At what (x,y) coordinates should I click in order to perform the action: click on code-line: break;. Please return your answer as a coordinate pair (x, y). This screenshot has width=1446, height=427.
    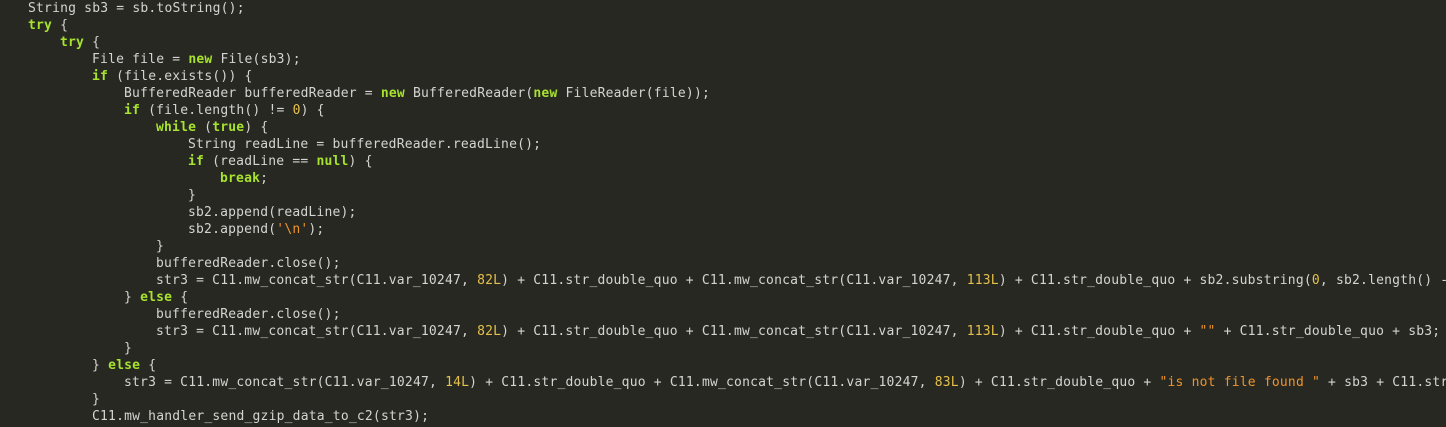
    Looking at the image, I should click on (737, 178).